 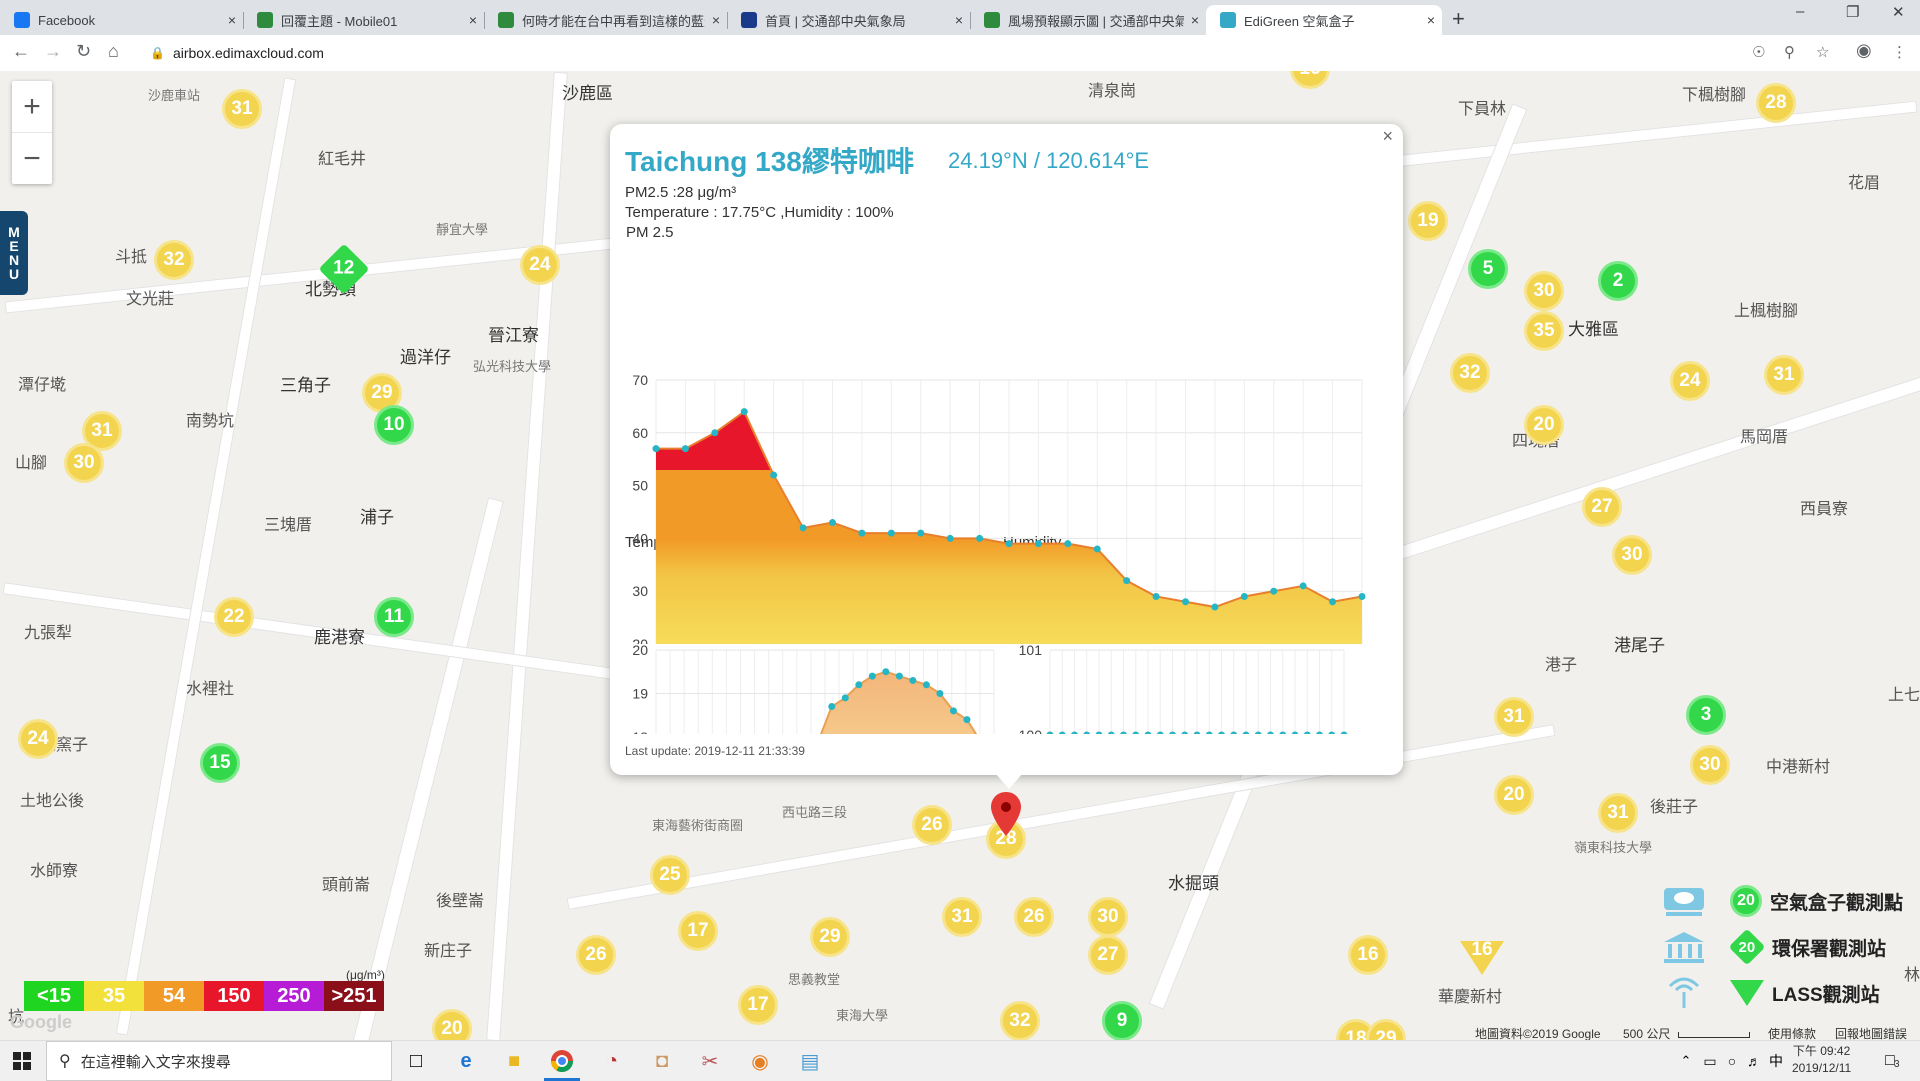 What do you see at coordinates (760, 1061) in the screenshot?
I see `app-icon-blender: ◉` at bounding box center [760, 1061].